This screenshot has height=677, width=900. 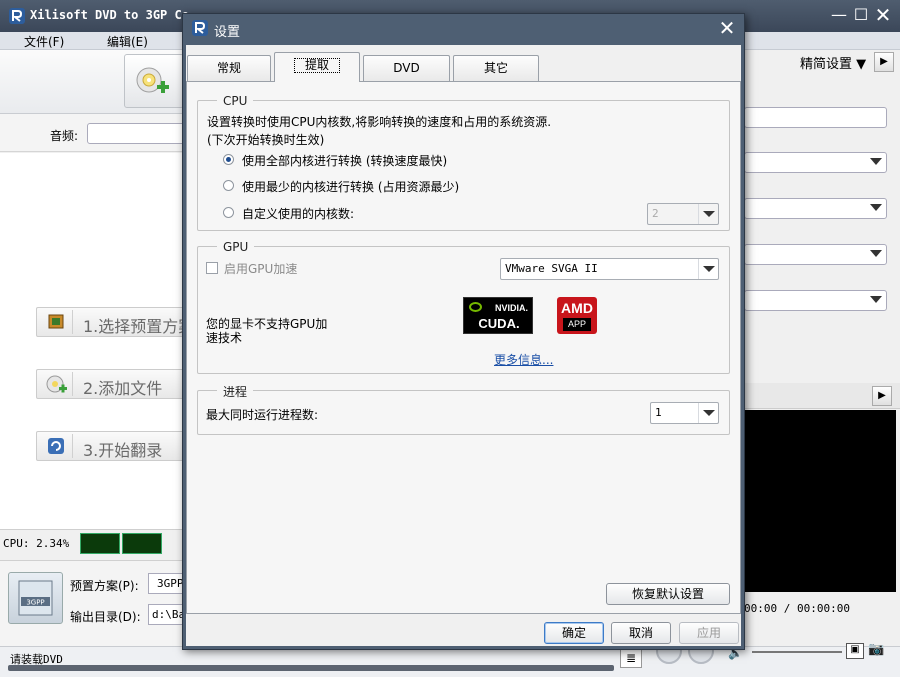 What do you see at coordinates (345, 161) in the screenshot?
I see `radio-all-cores-label: 使用全部内核进行转换 (转换速度最快)` at bounding box center [345, 161].